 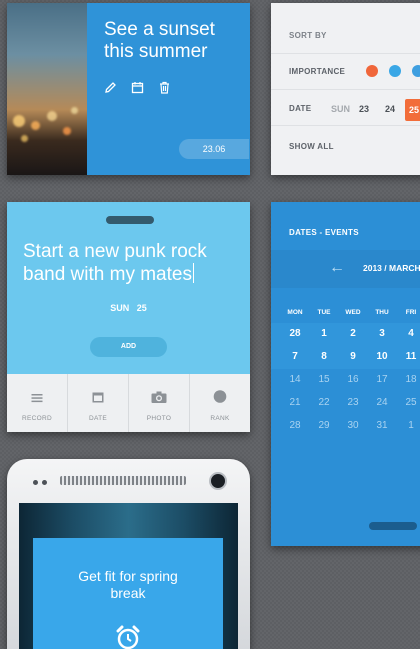 I want to click on task-date: SUN 25, so click(x=128, y=308).